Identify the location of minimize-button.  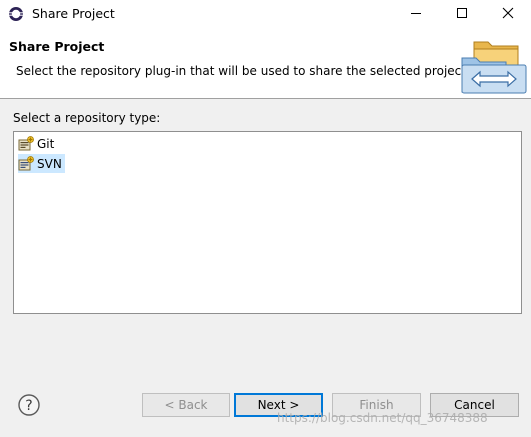
(416, 14).